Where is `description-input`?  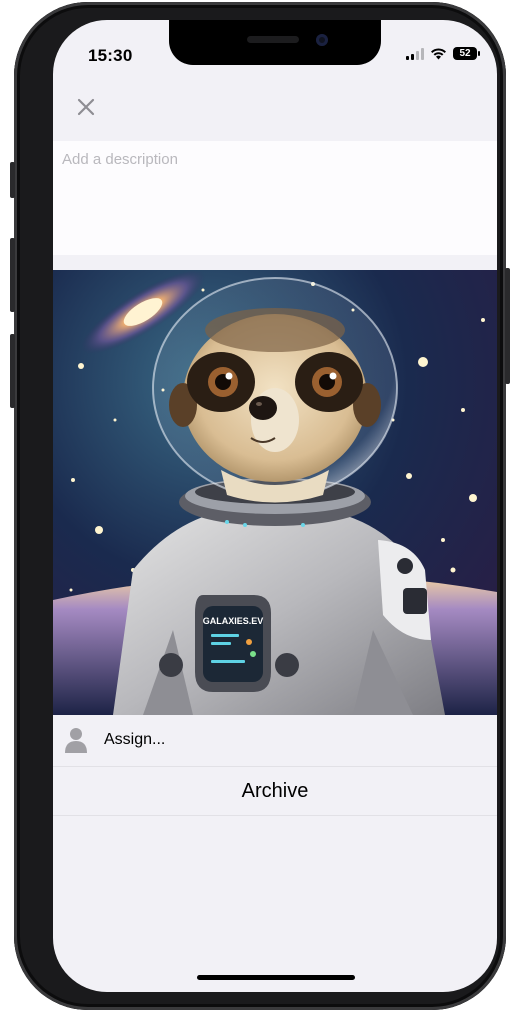 description-input is located at coordinates (272, 201).